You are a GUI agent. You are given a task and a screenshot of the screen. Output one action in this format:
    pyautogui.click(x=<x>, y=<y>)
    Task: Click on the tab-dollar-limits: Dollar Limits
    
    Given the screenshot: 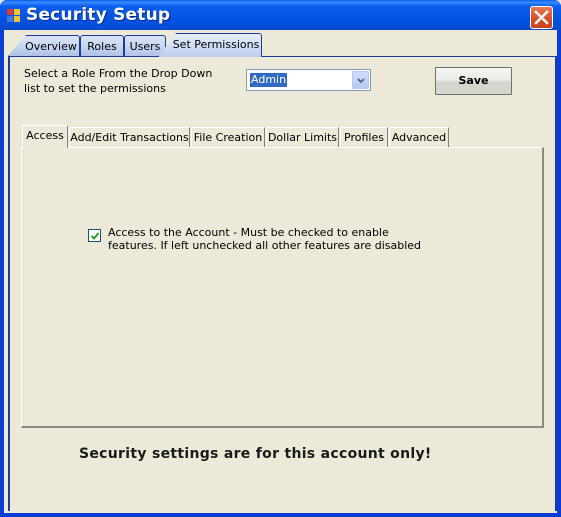 What is the action you would take?
    pyautogui.click(x=302, y=137)
    